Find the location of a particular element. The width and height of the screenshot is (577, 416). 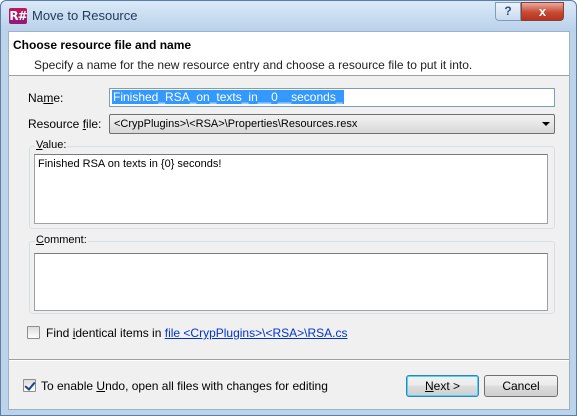

find-identical-checkbox is located at coordinates (33, 332).